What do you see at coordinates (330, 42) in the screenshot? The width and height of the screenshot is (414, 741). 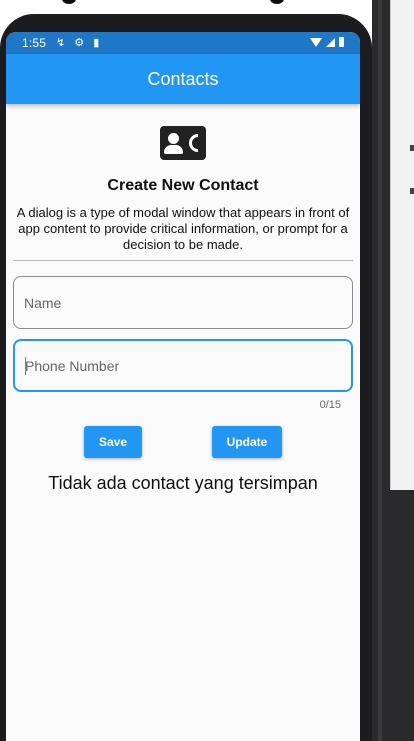 I see `signal-icon` at bounding box center [330, 42].